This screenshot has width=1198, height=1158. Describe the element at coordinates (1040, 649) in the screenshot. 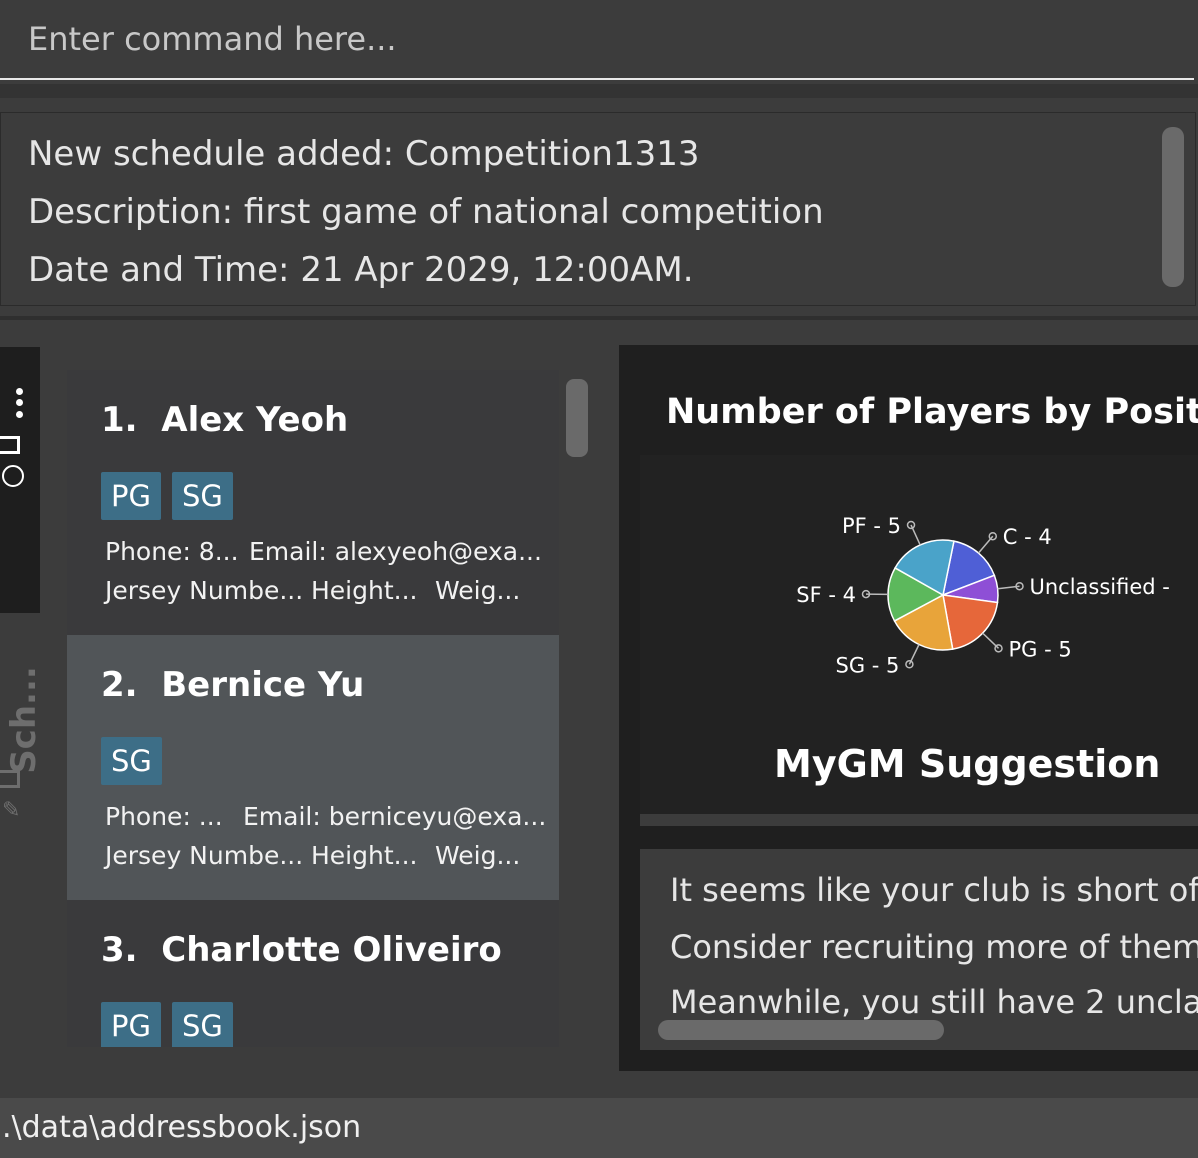

I see `pie-slice-label: PG - 5` at that location.